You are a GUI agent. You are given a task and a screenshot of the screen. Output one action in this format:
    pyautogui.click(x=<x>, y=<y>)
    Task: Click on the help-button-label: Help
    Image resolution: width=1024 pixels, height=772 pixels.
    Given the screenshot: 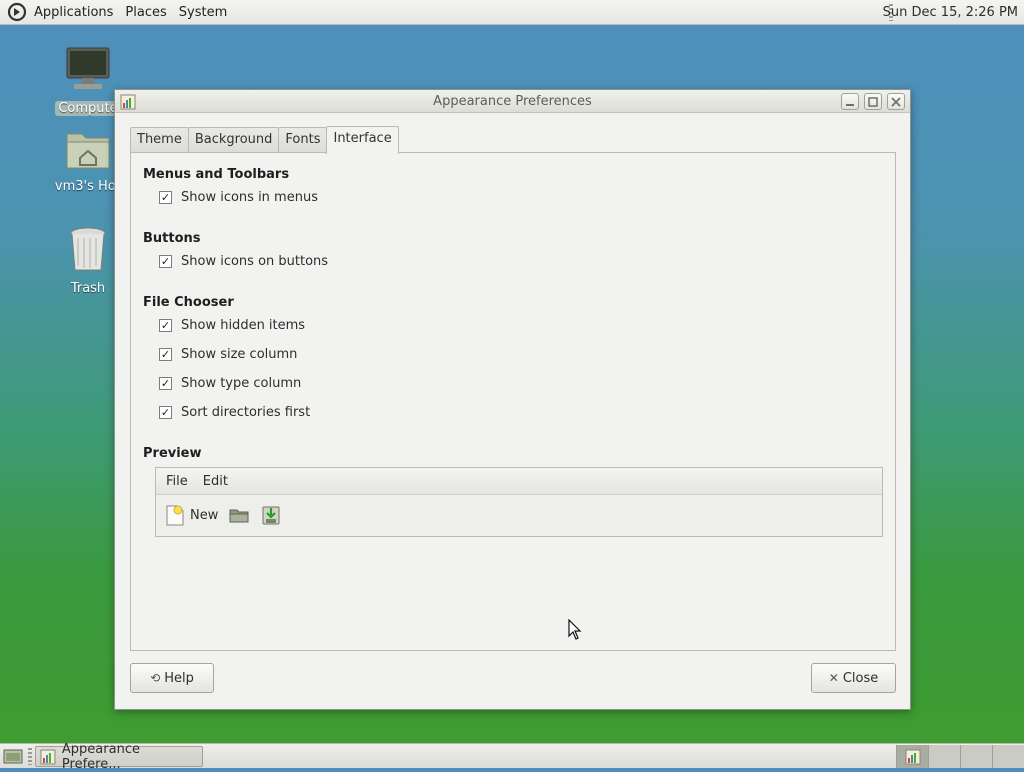 What is the action you would take?
    pyautogui.click(x=179, y=678)
    